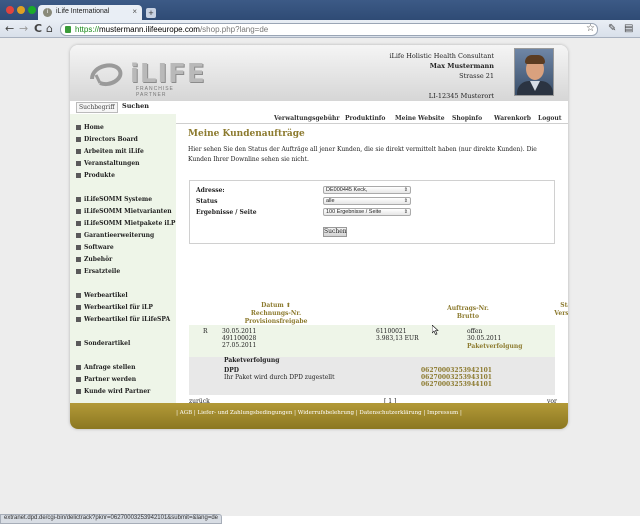  I want to click on home-icon: ⌂, so click(49, 28).